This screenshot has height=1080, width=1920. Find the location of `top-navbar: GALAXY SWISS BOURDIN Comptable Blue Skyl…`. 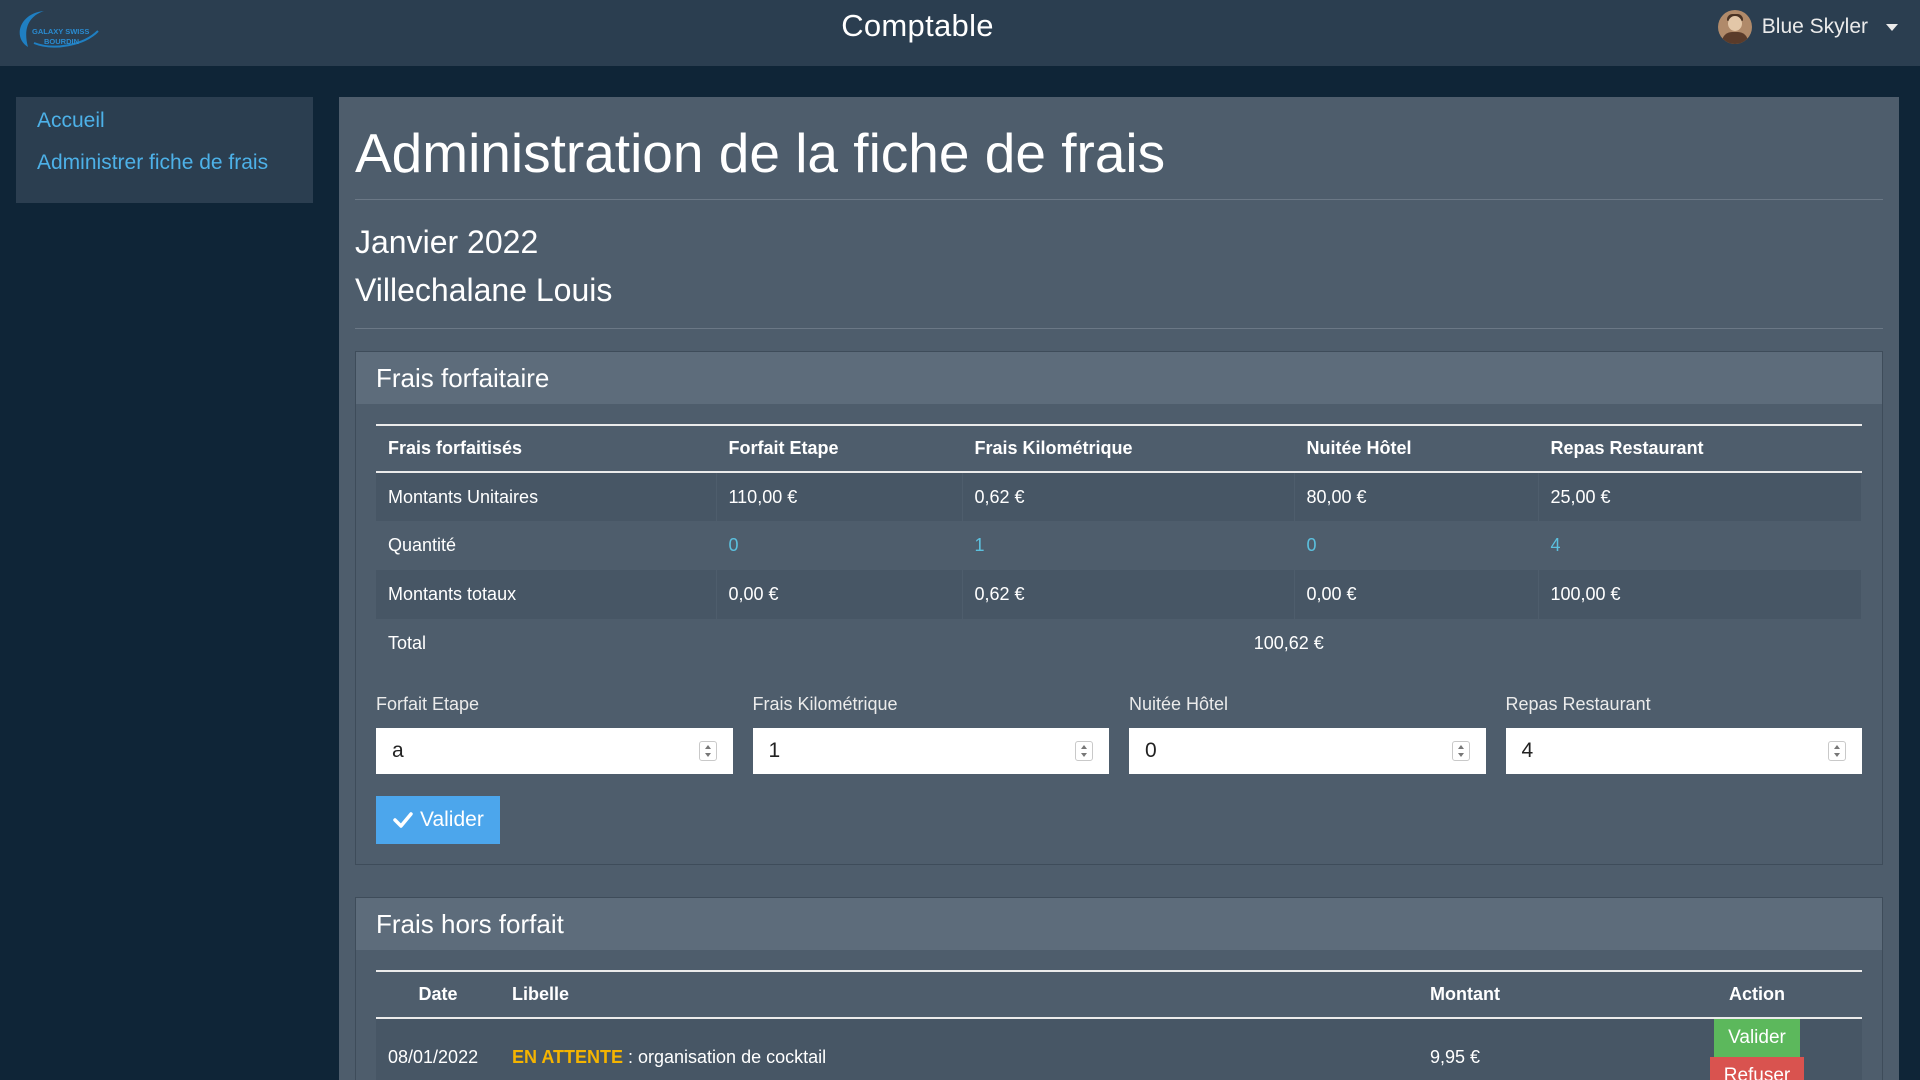

top-navbar: GALAXY SWISS BOURDIN Comptable Blue Skyl… is located at coordinates (960, 33).